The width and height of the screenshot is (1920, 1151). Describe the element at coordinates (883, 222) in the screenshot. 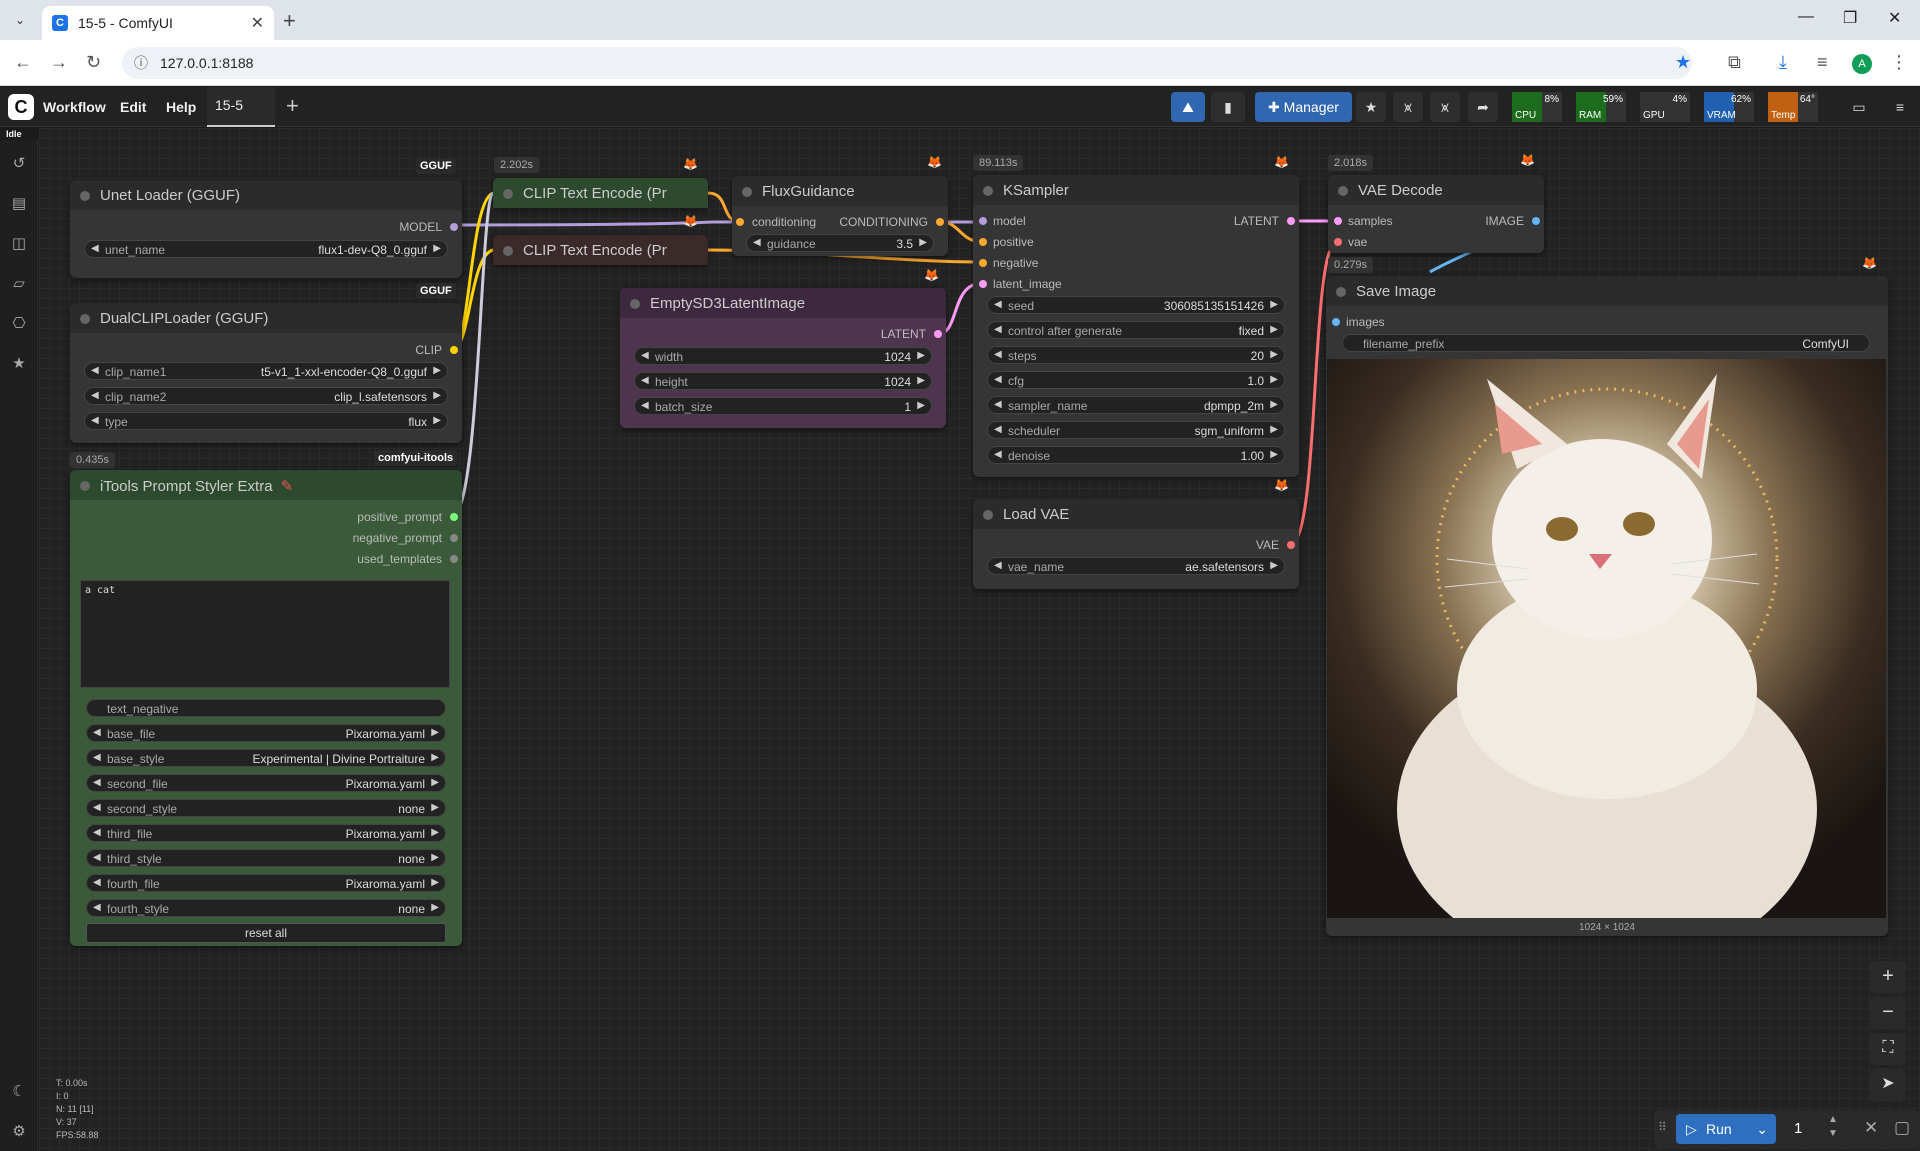

I see `conditioning-output-label: CONDITIONING` at that location.